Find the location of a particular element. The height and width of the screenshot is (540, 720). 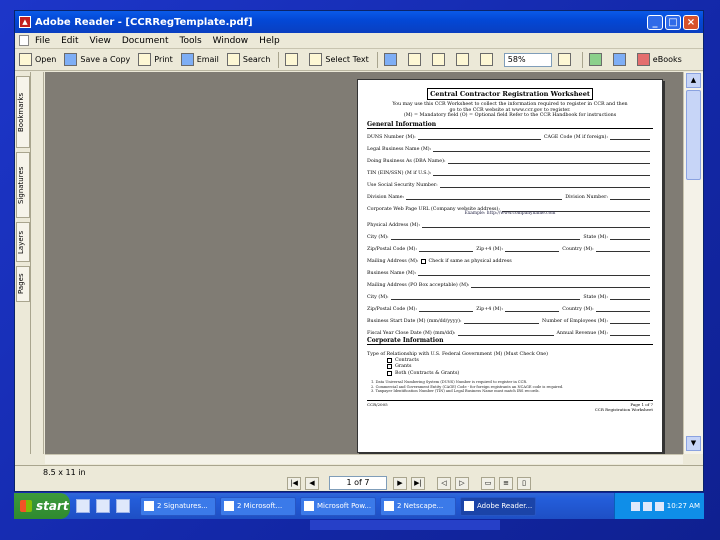

zoom-out-icon is located at coordinates (486, 59).